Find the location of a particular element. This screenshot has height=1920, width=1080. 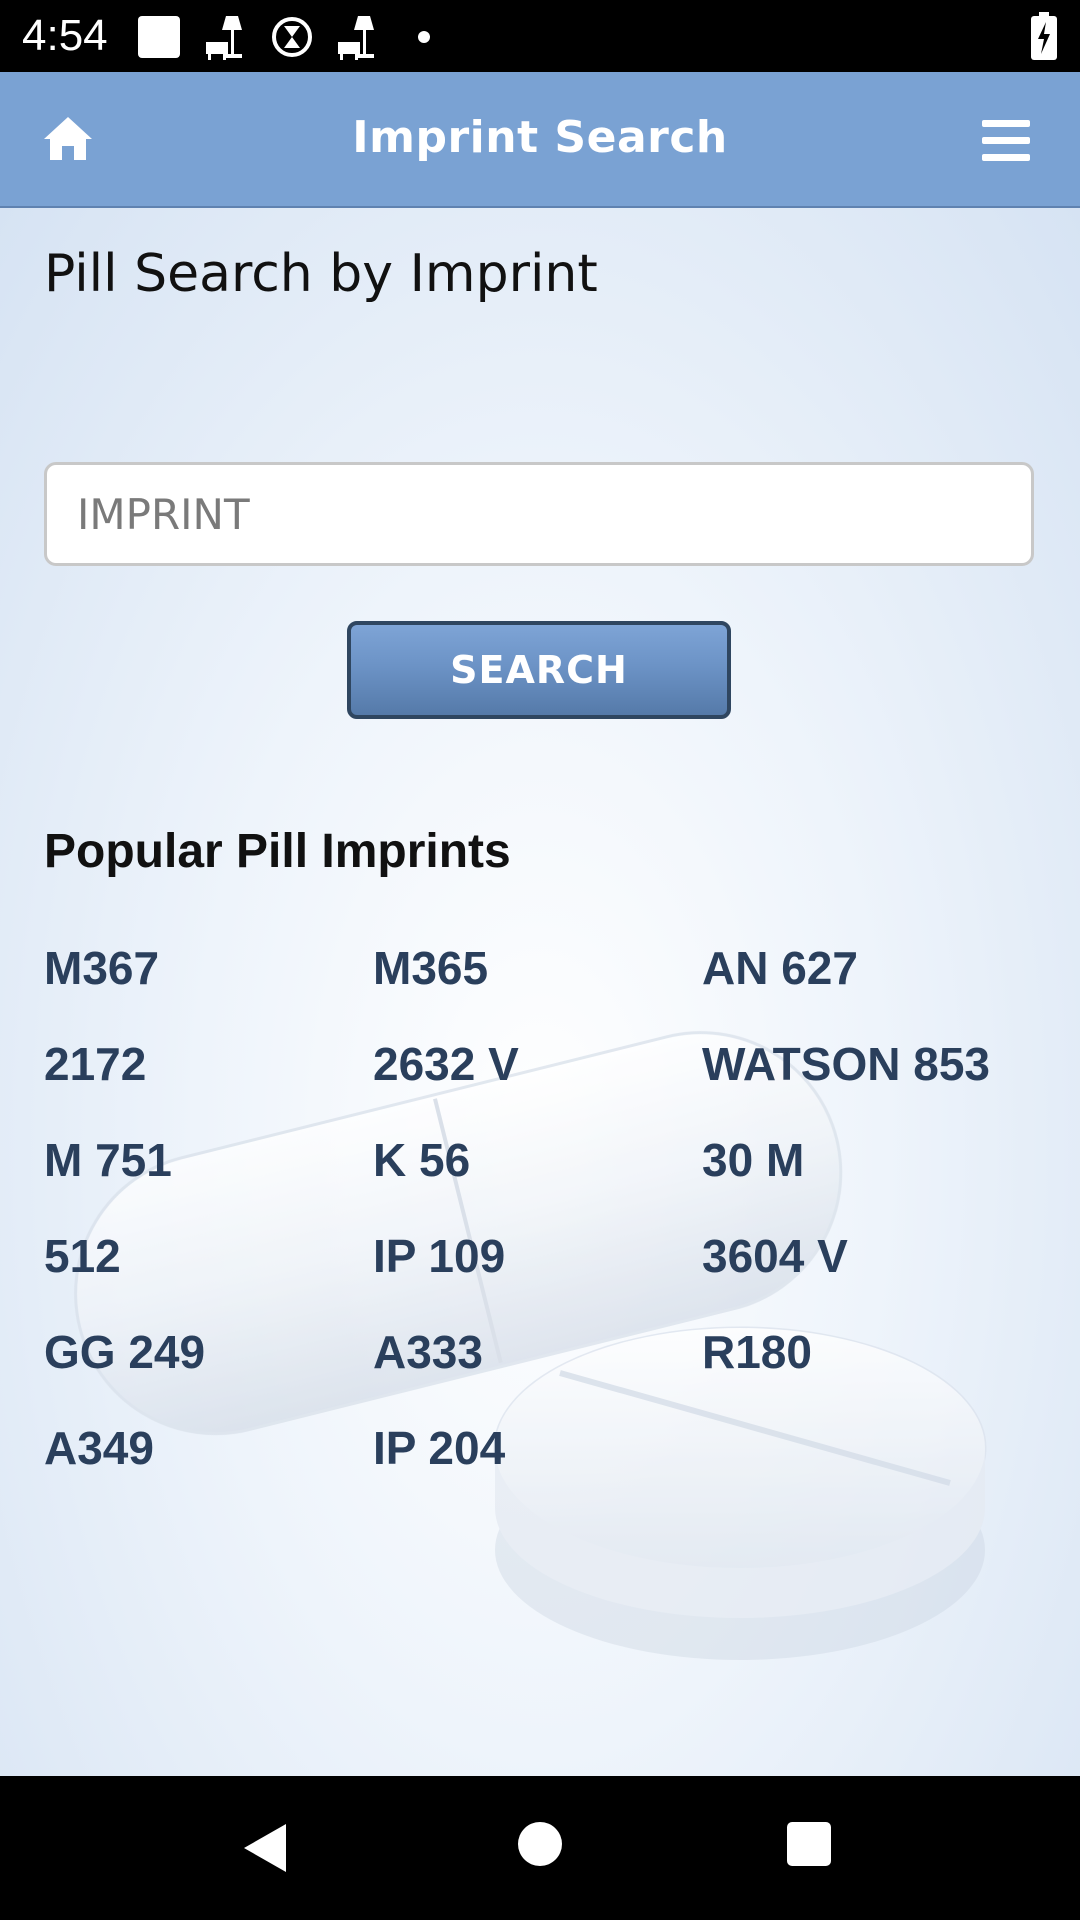

popular-imprint-link: 3604 V is located at coordinates (775, 1256).